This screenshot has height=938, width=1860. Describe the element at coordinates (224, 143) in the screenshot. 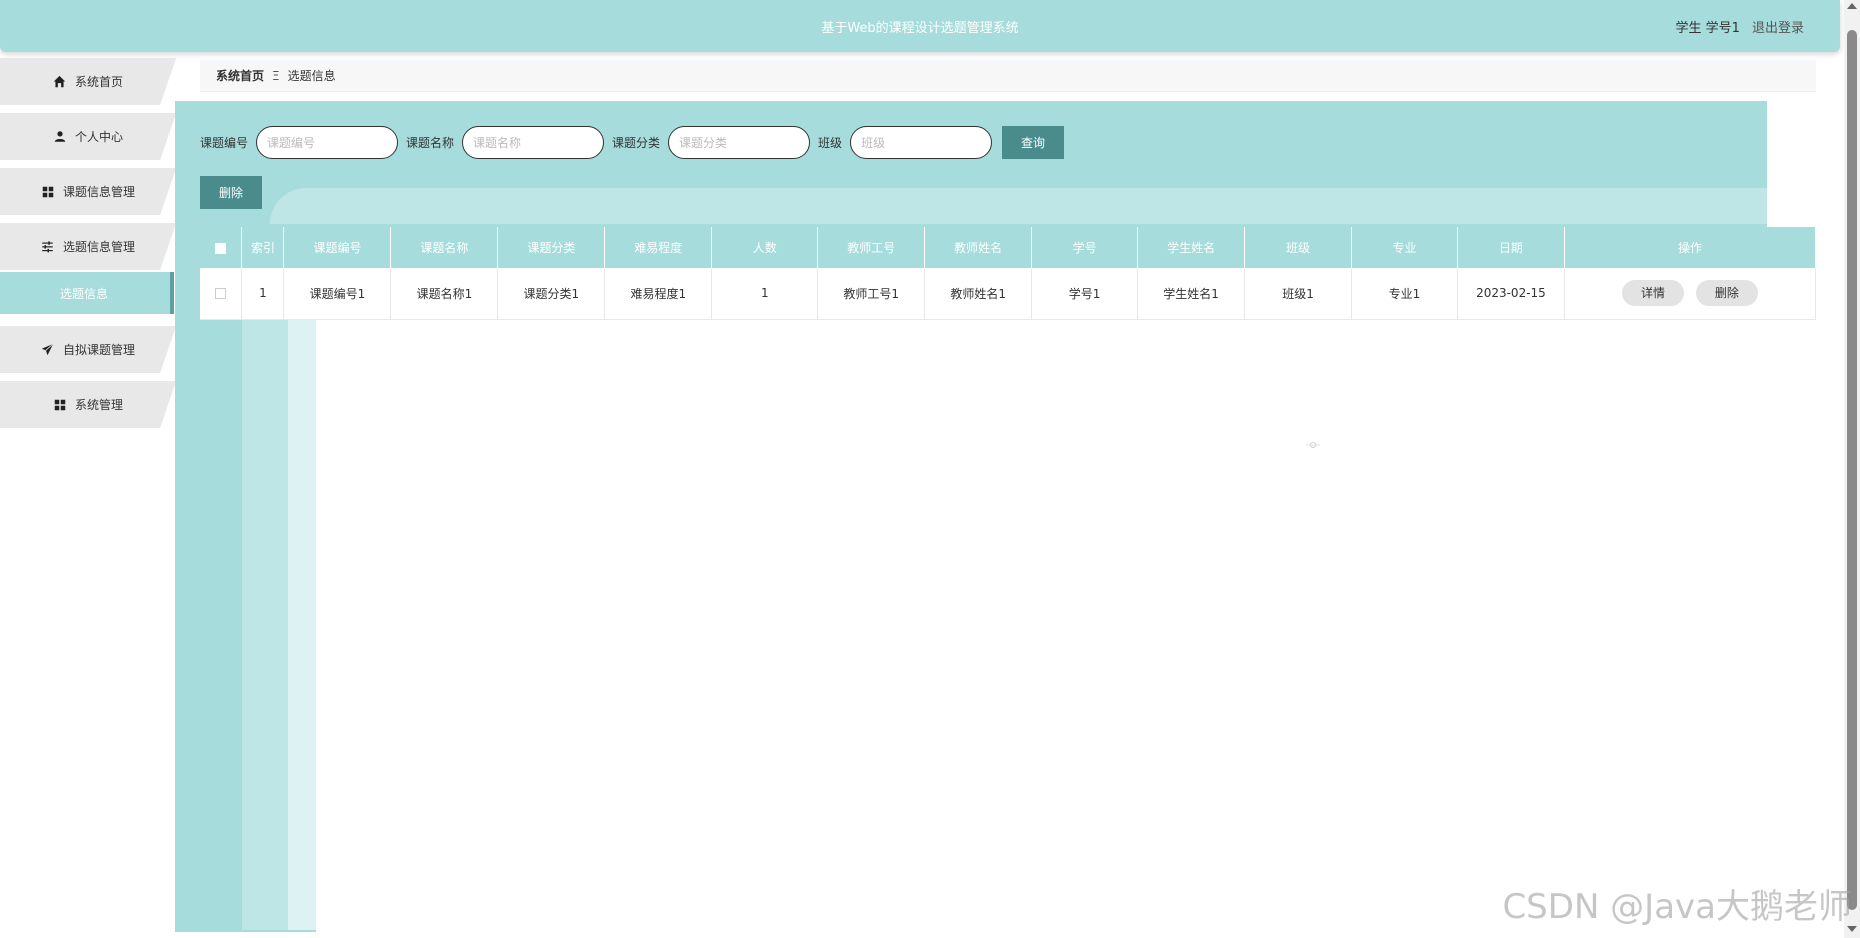

I see `search-label-topic-code: 课题编号` at that location.